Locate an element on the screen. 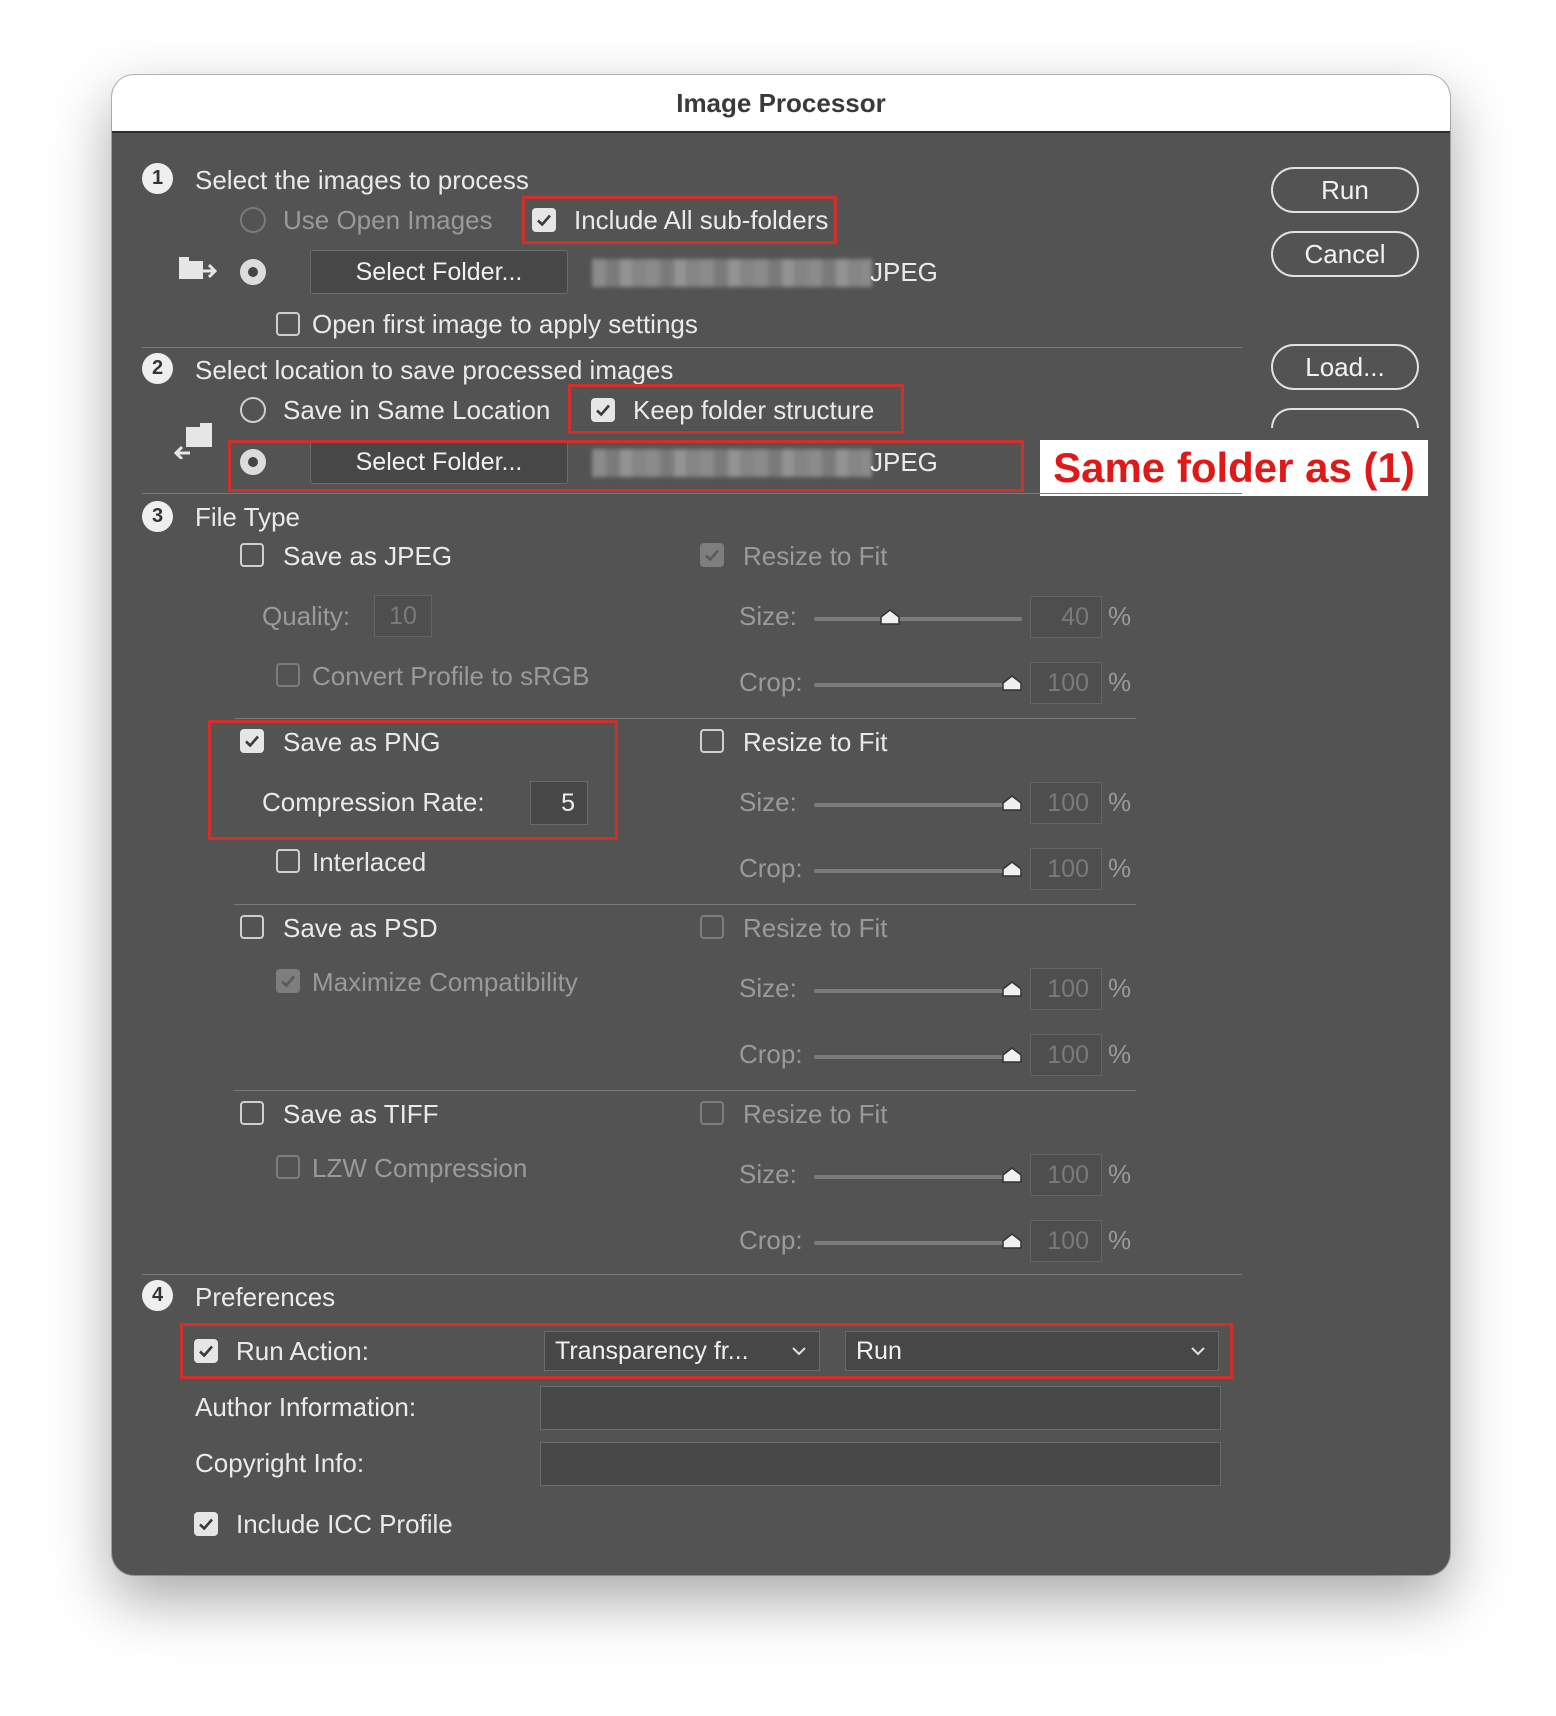 This screenshot has width=1556, height=1716. jpeg-quality-label: Quality: is located at coordinates (306, 616).